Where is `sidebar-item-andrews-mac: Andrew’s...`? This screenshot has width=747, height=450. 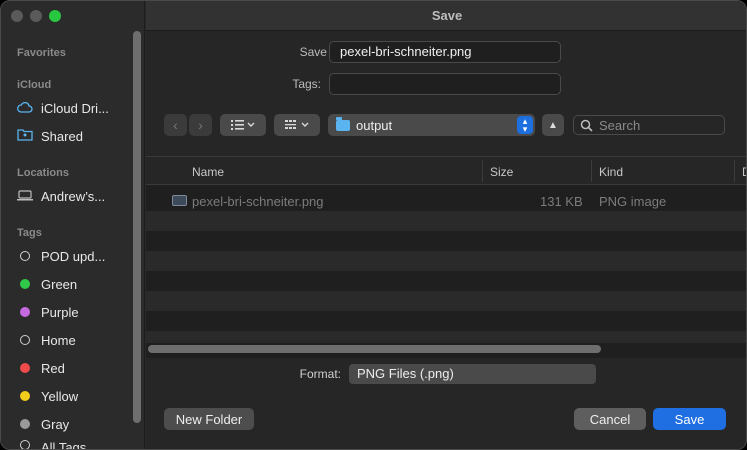 sidebar-item-andrews-mac: Andrew’s... is located at coordinates (74, 196).